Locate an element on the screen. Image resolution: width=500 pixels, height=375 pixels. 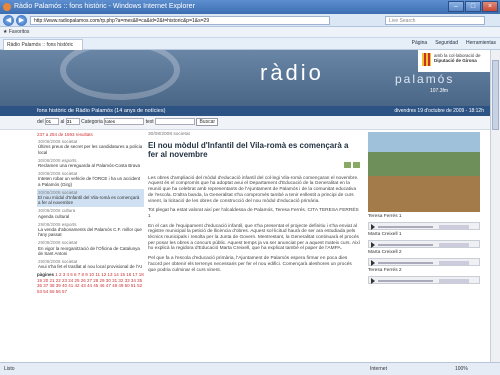
text-label: text is located at coordinates (149, 122).